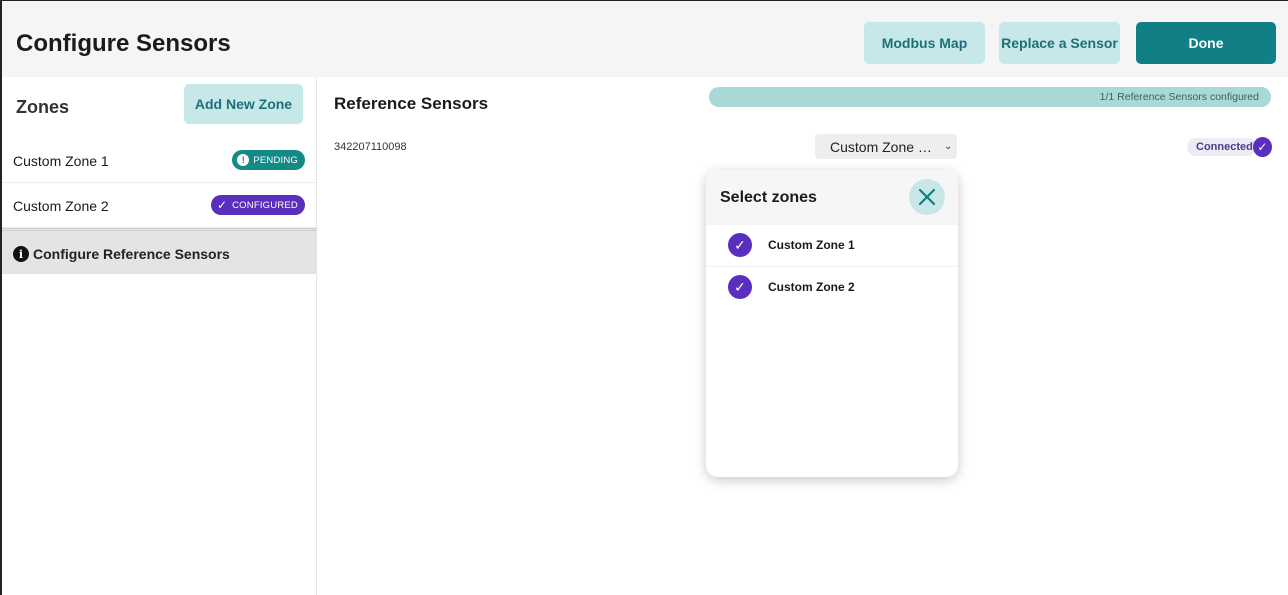  I want to click on progress-text: 1/1 Reference Sensors configured, so click(1179, 97).